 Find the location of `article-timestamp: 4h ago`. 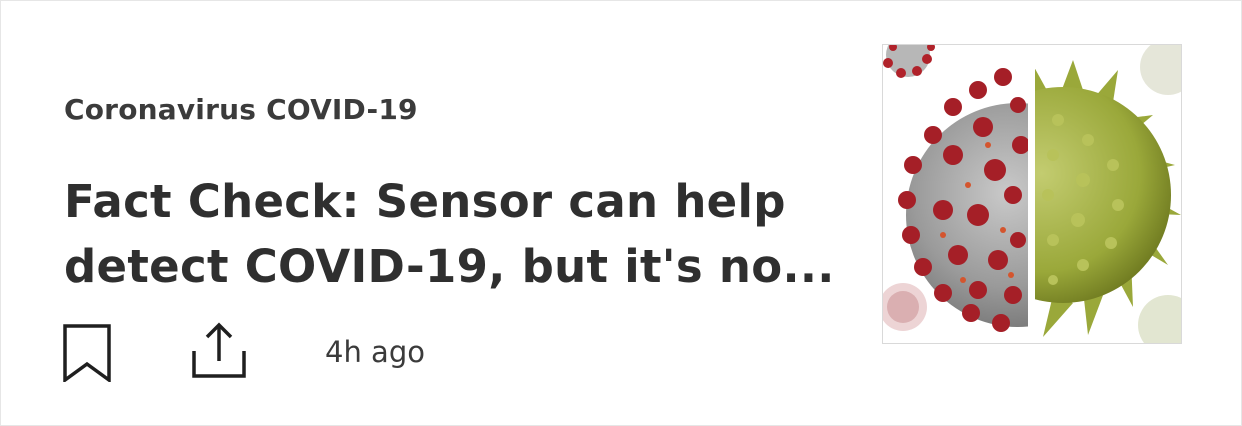

article-timestamp: 4h ago is located at coordinates (375, 352).